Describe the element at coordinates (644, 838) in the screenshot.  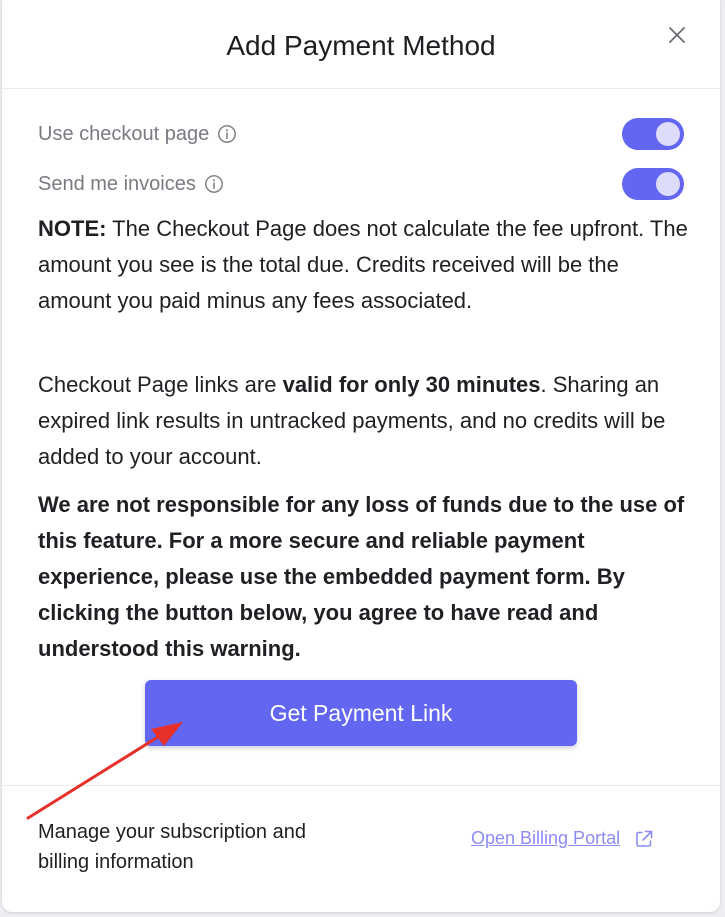
I see `external-link-icon` at that location.